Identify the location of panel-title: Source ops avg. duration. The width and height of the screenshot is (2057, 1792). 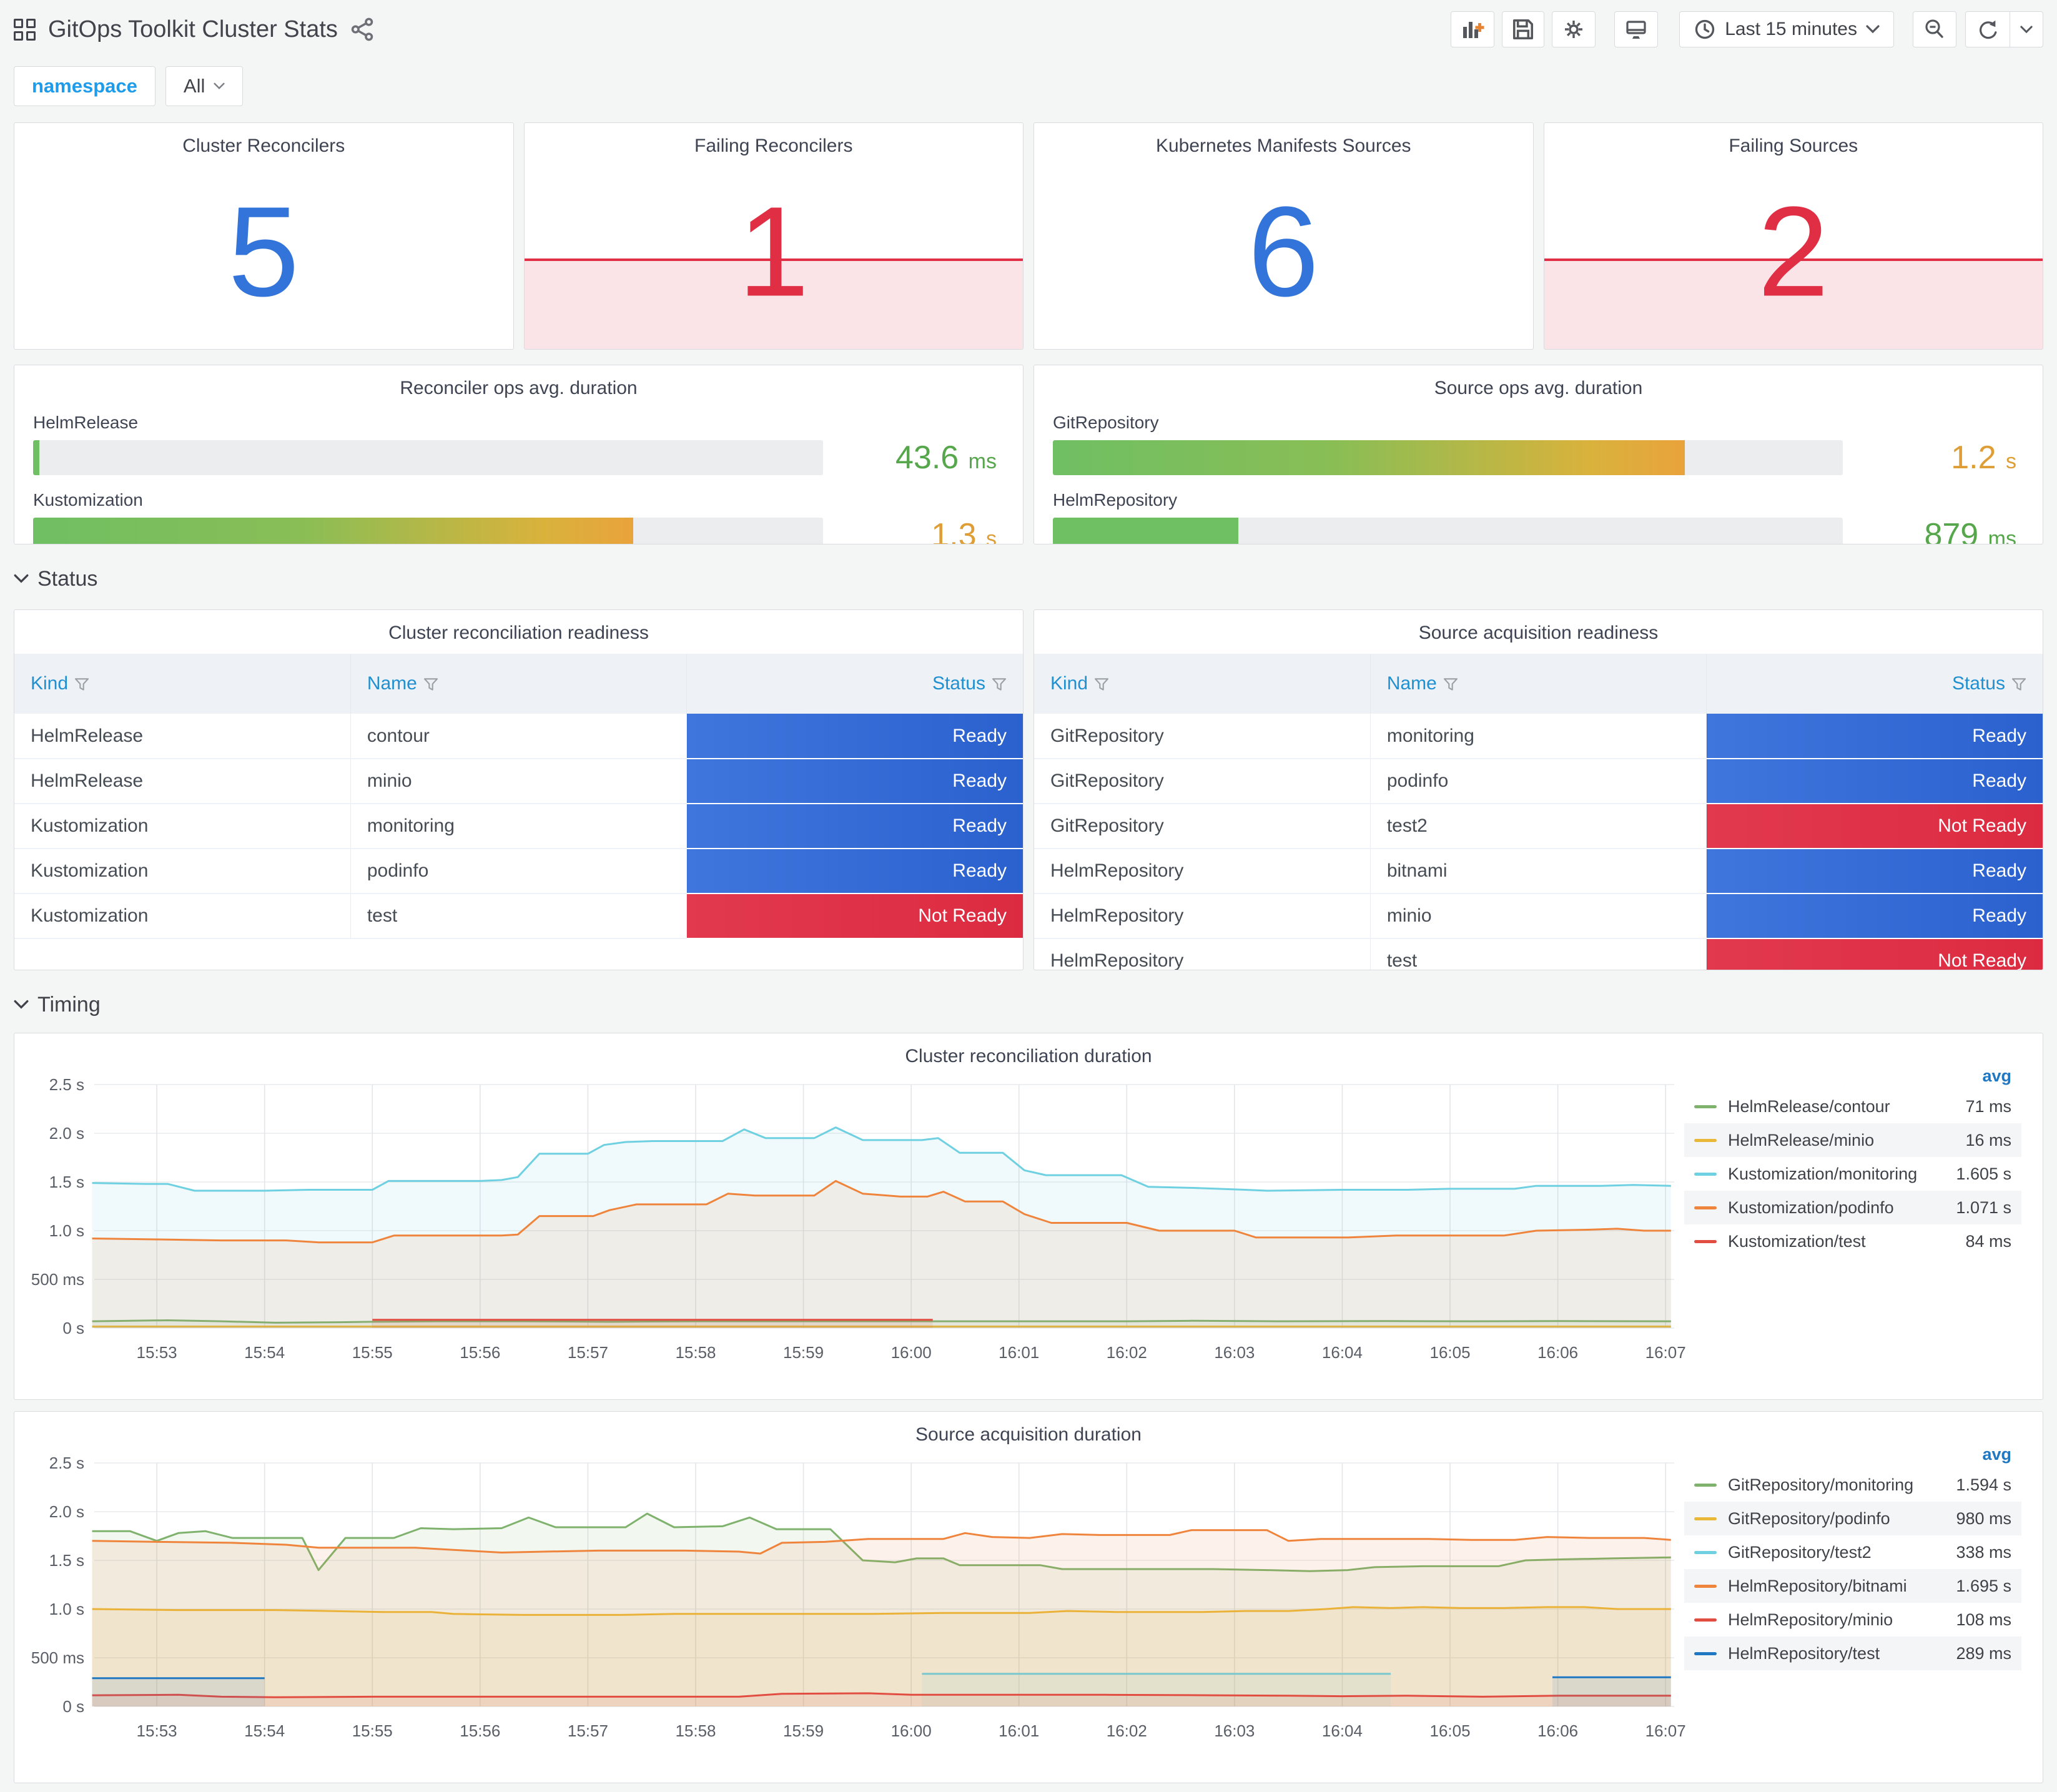
(1539, 382).